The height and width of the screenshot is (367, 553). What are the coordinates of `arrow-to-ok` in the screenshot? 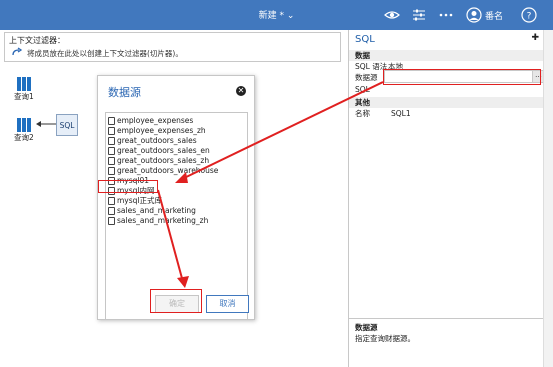 It's located at (170, 236).